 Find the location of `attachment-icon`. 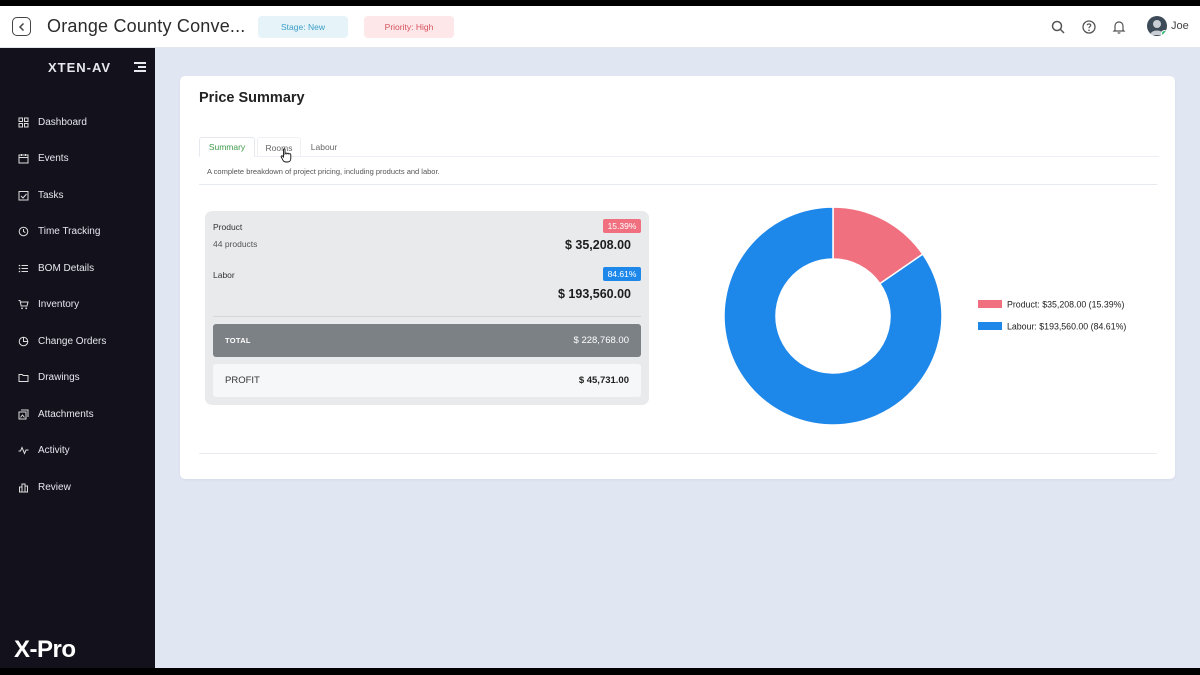

attachment-icon is located at coordinates (23, 414).